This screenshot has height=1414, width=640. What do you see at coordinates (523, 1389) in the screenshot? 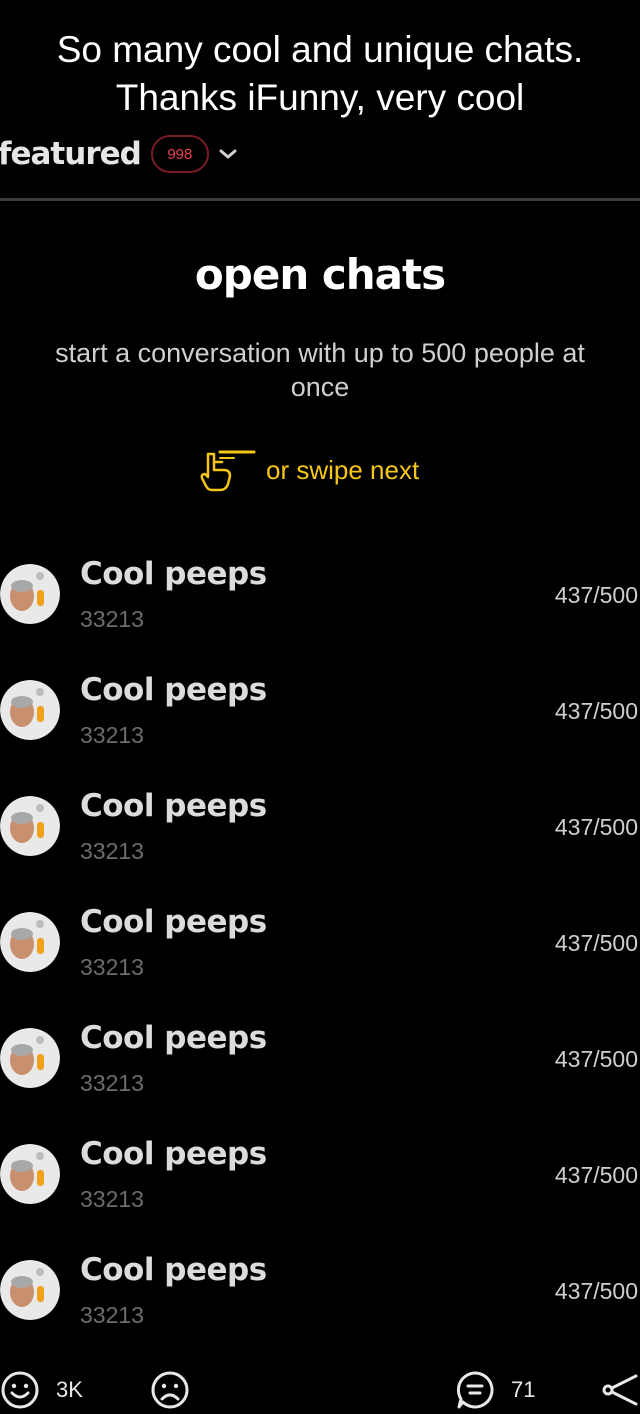
I see `comment-count: 71` at bounding box center [523, 1389].